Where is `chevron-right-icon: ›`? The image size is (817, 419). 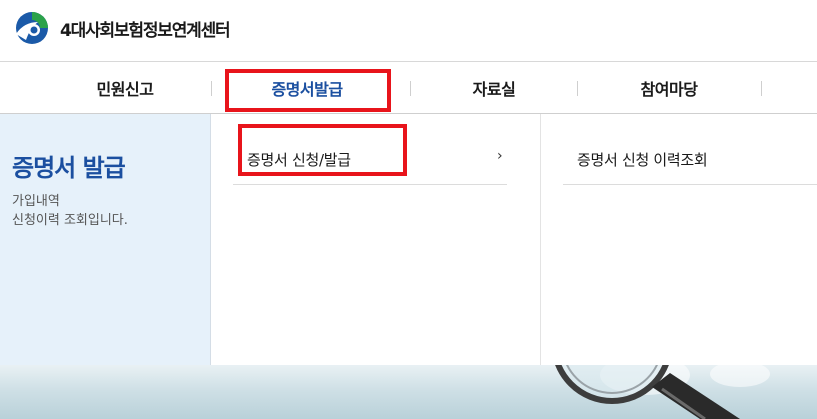
chevron-right-icon: › is located at coordinates (500, 156).